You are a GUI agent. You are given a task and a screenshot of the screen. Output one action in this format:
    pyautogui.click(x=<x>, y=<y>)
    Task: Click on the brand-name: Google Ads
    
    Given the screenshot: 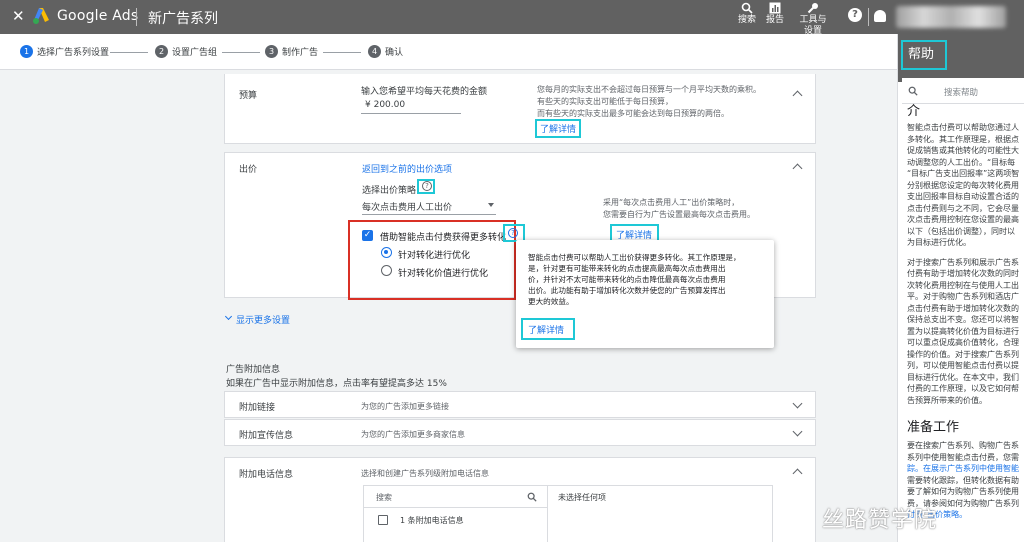 What is the action you would take?
    pyautogui.click(x=98, y=16)
    